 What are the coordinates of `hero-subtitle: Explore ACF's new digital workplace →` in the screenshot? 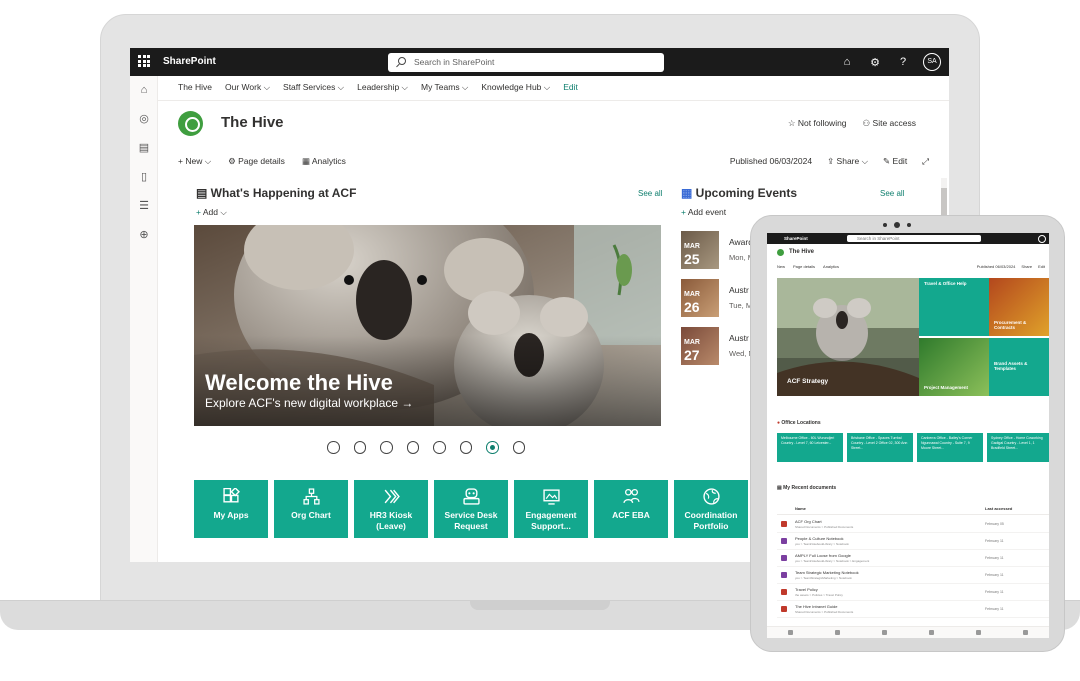 It's located at (309, 403).